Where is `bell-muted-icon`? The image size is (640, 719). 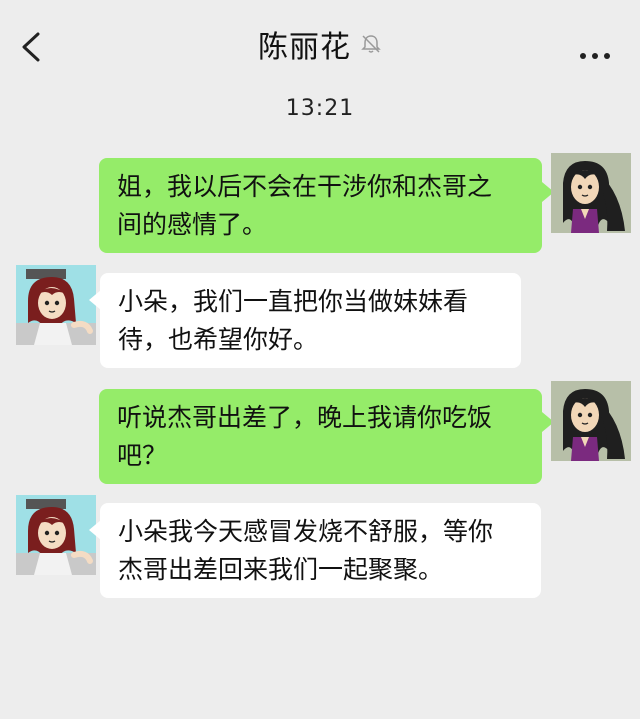
bell-muted-icon is located at coordinates (371, 44).